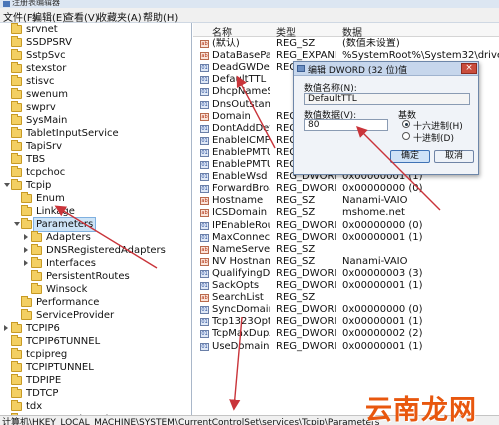  What do you see at coordinates (386, 69) in the screenshot?
I see `dialog-title-bar: 编辑 DWORD (32 位)值 ×` at bounding box center [386, 69].